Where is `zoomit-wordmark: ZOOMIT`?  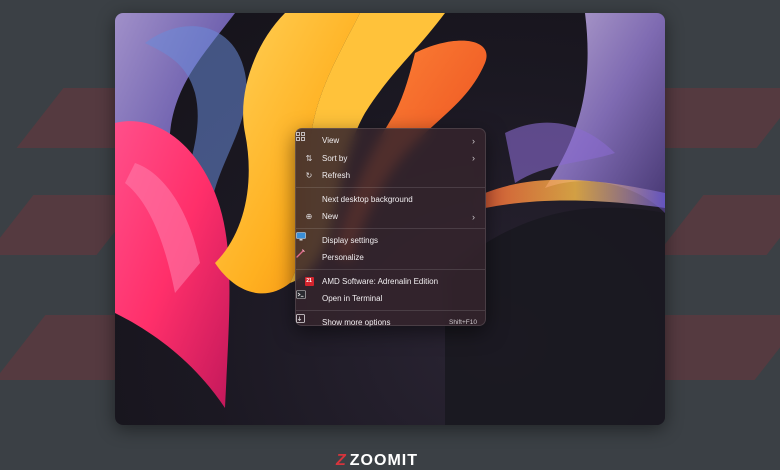 zoomit-wordmark: ZOOMIT is located at coordinates (383, 460).